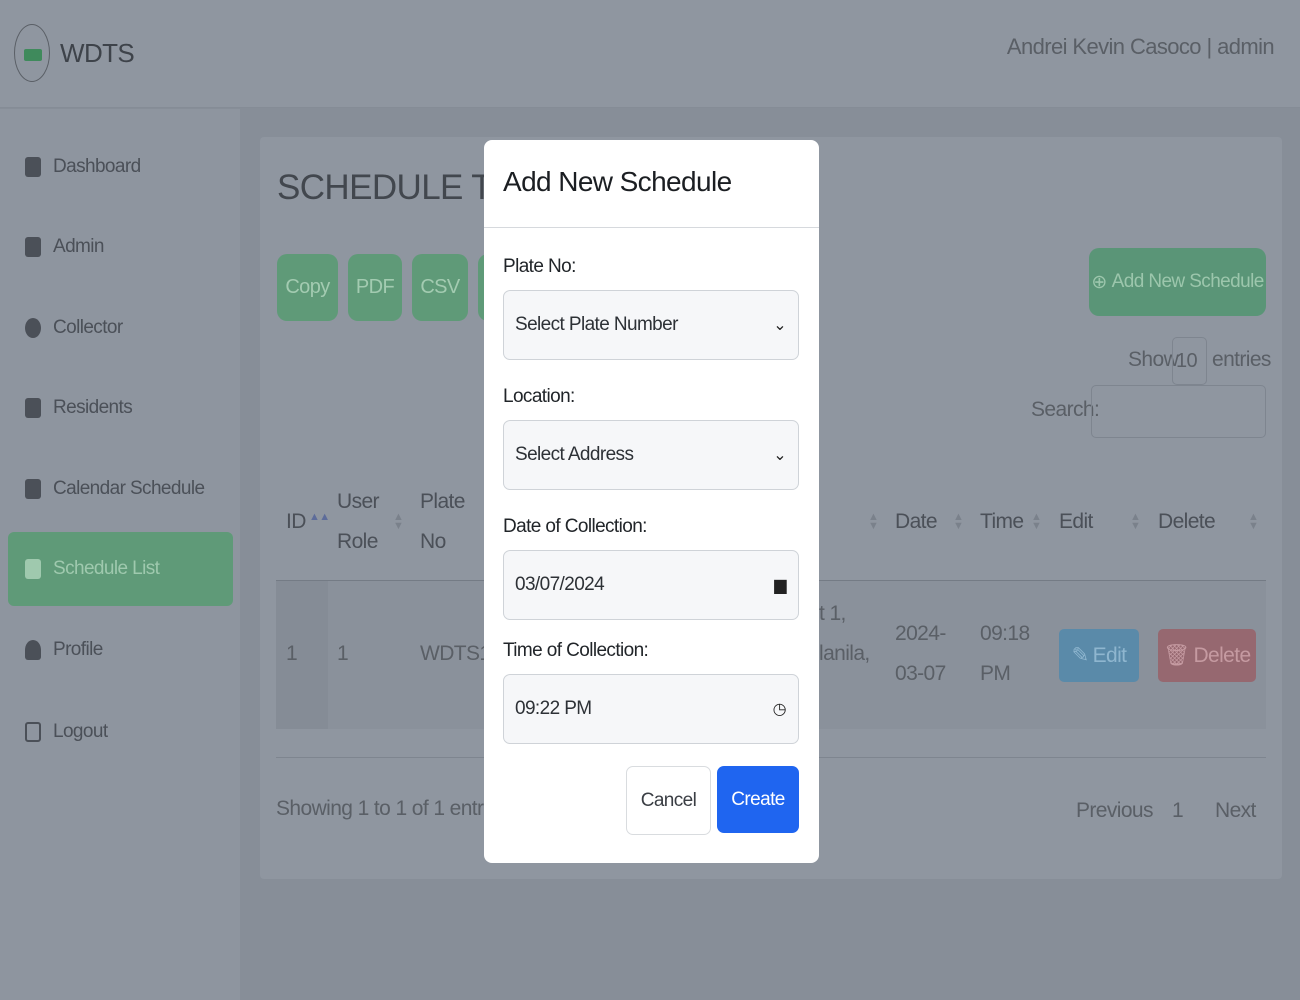 This screenshot has height=1000, width=1300. I want to click on add-button-label: Add New Schedule, so click(1188, 281).